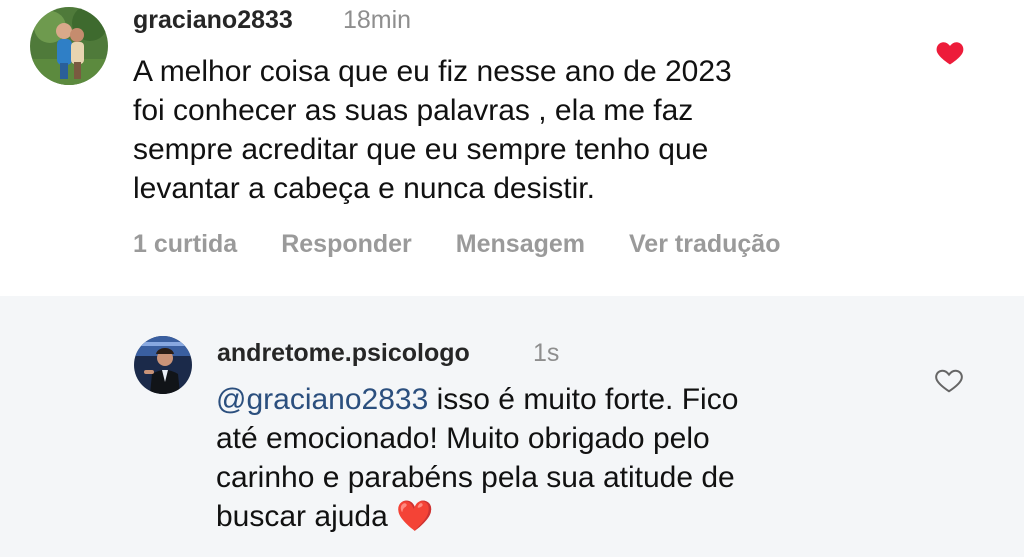  Describe the element at coordinates (421, 149) in the screenshot. I see `comment-text-line: sempre acreditar que eu sempre tenho que` at that location.